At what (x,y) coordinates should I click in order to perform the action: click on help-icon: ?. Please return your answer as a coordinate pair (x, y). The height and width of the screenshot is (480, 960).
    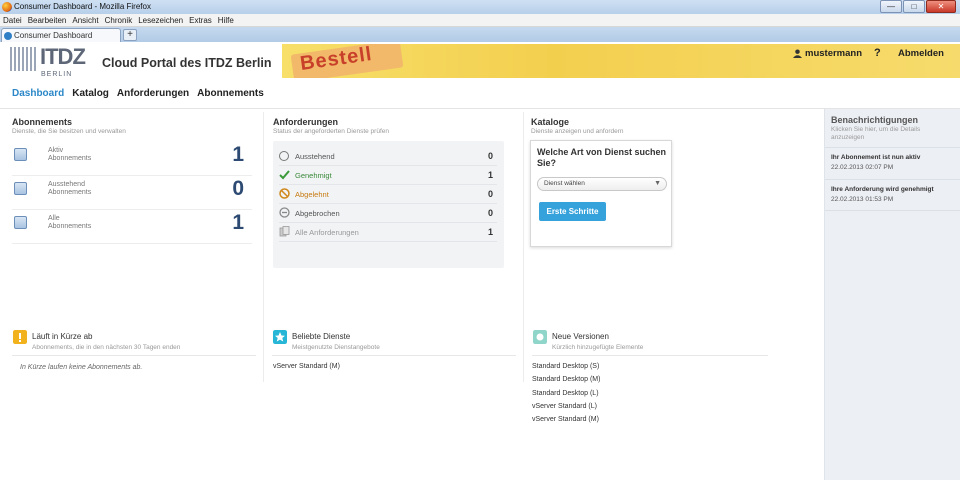
    Looking at the image, I should click on (877, 53).